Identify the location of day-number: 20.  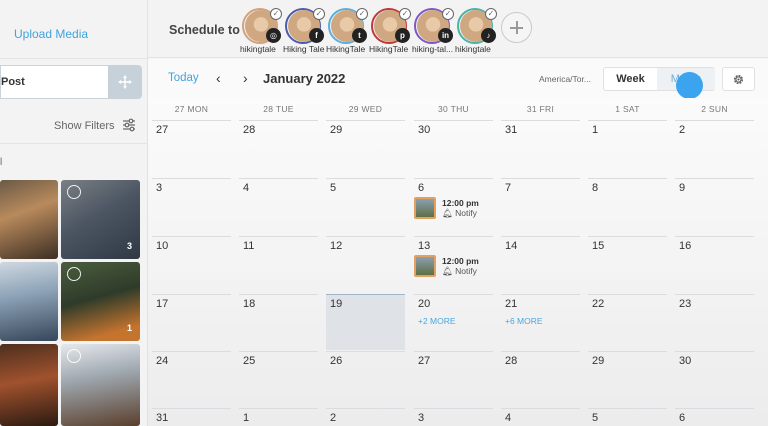
(424, 304).